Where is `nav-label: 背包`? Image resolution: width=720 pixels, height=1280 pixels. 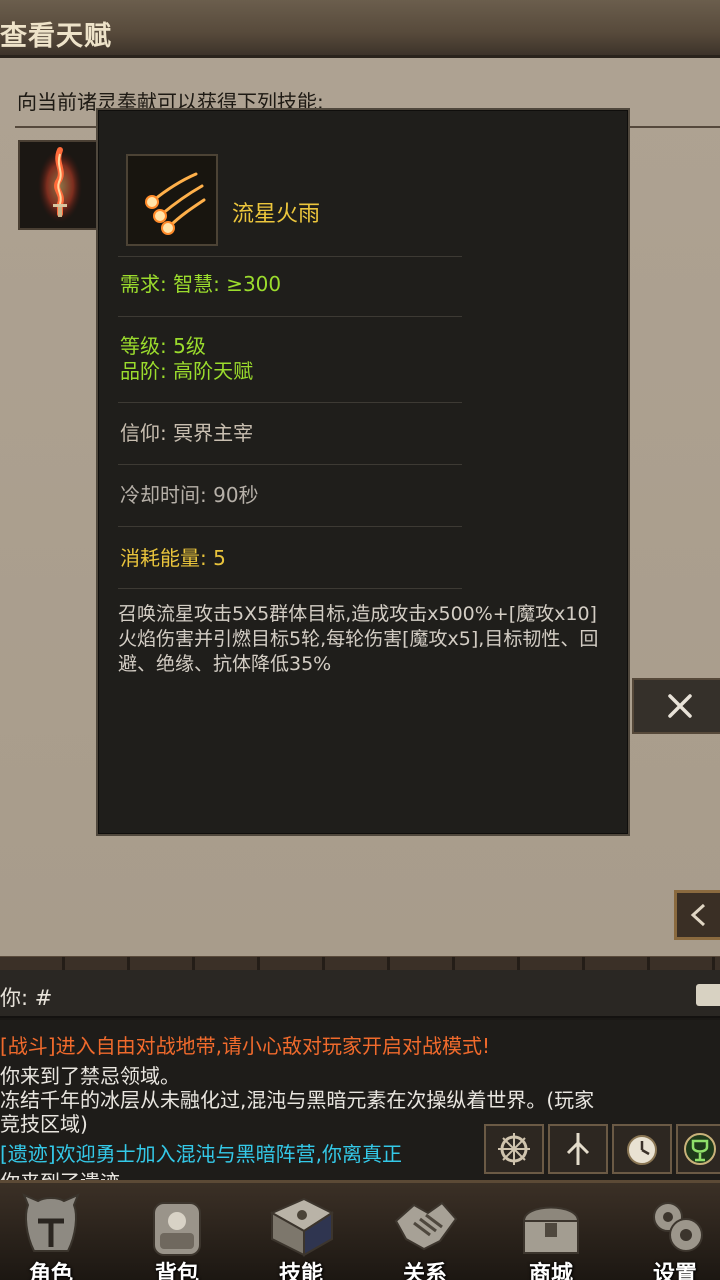
nav-label: 背包 is located at coordinates (176, 1271).